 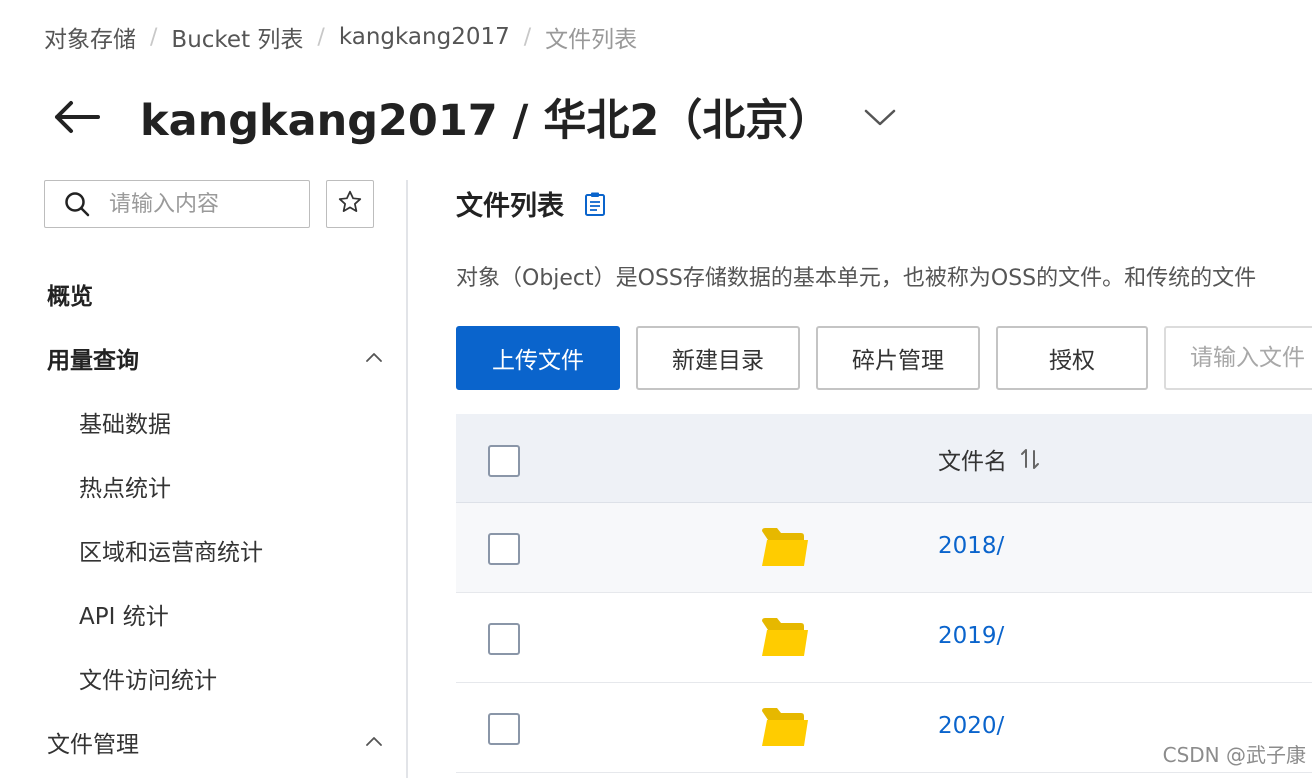 I want to click on file-link: 2020/, so click(x=971, y=726).